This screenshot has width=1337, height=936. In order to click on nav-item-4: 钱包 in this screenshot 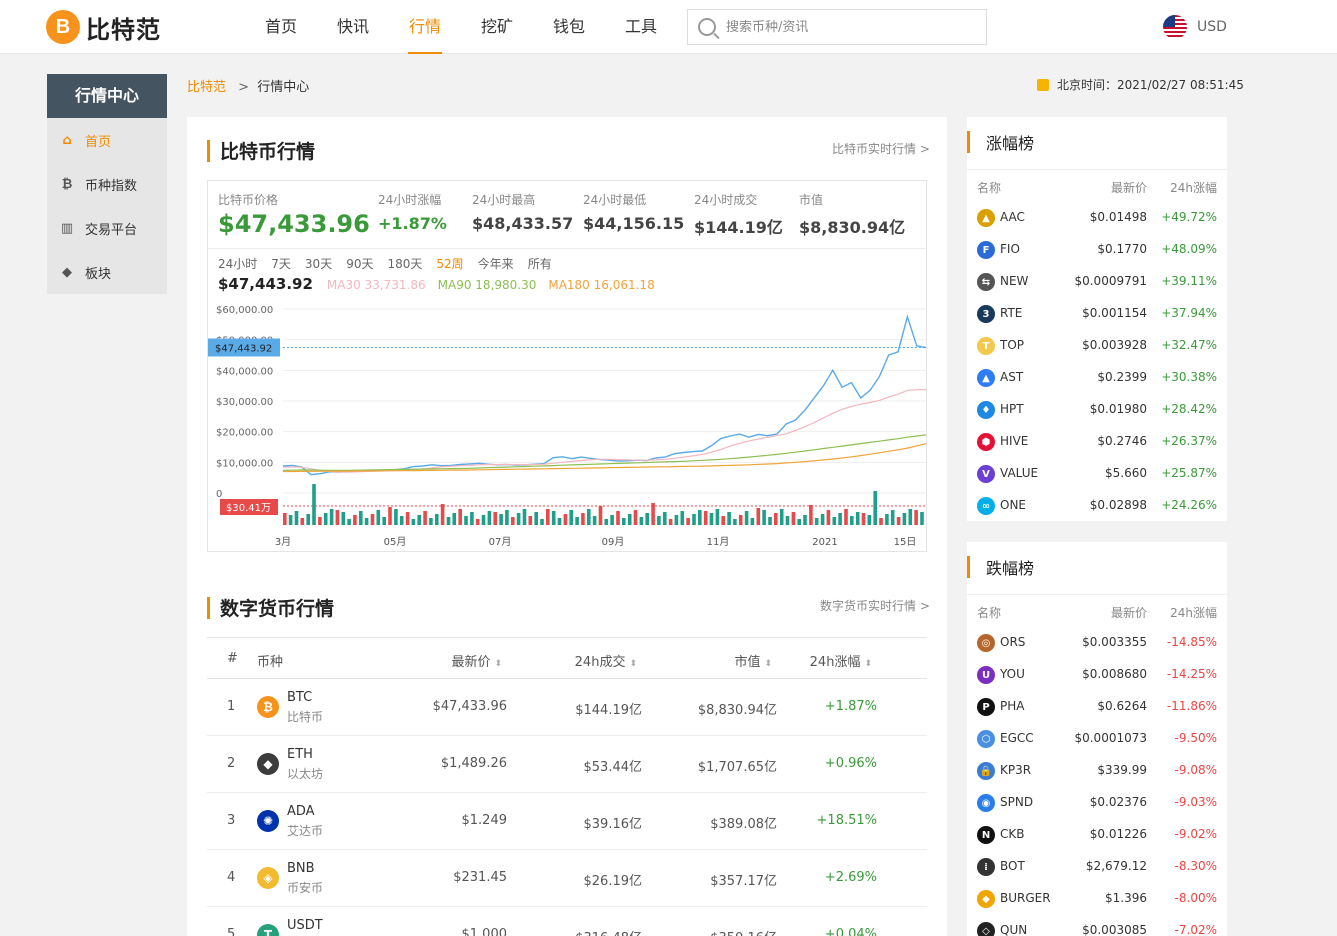, I will do `click(569, 27)`.